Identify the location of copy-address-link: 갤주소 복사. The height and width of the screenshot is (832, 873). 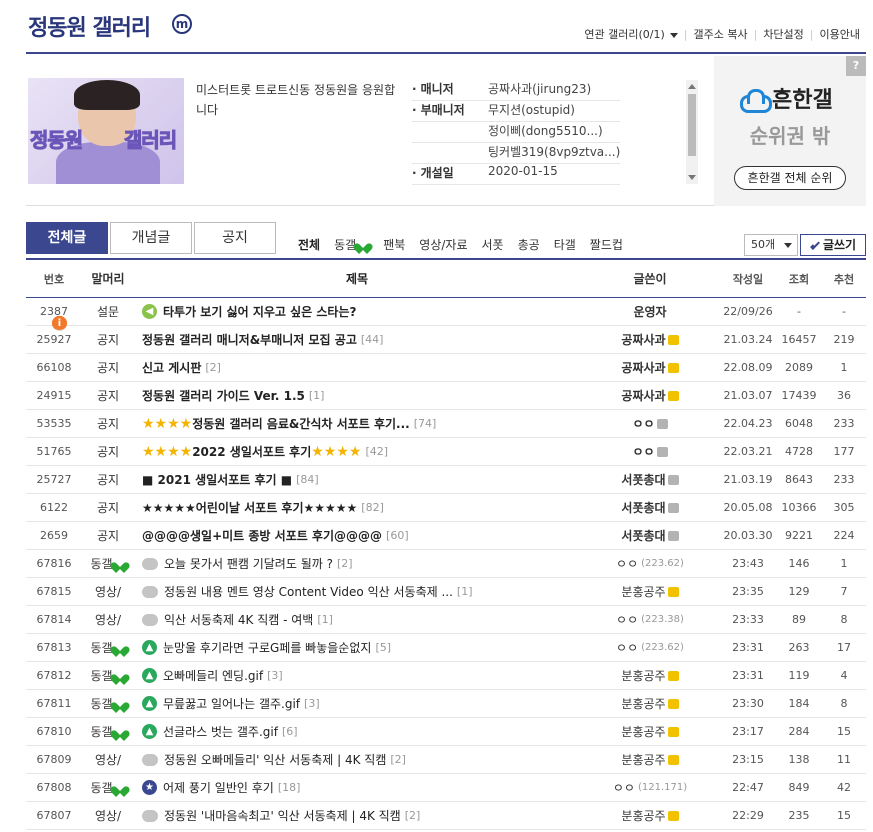
(720, 34).